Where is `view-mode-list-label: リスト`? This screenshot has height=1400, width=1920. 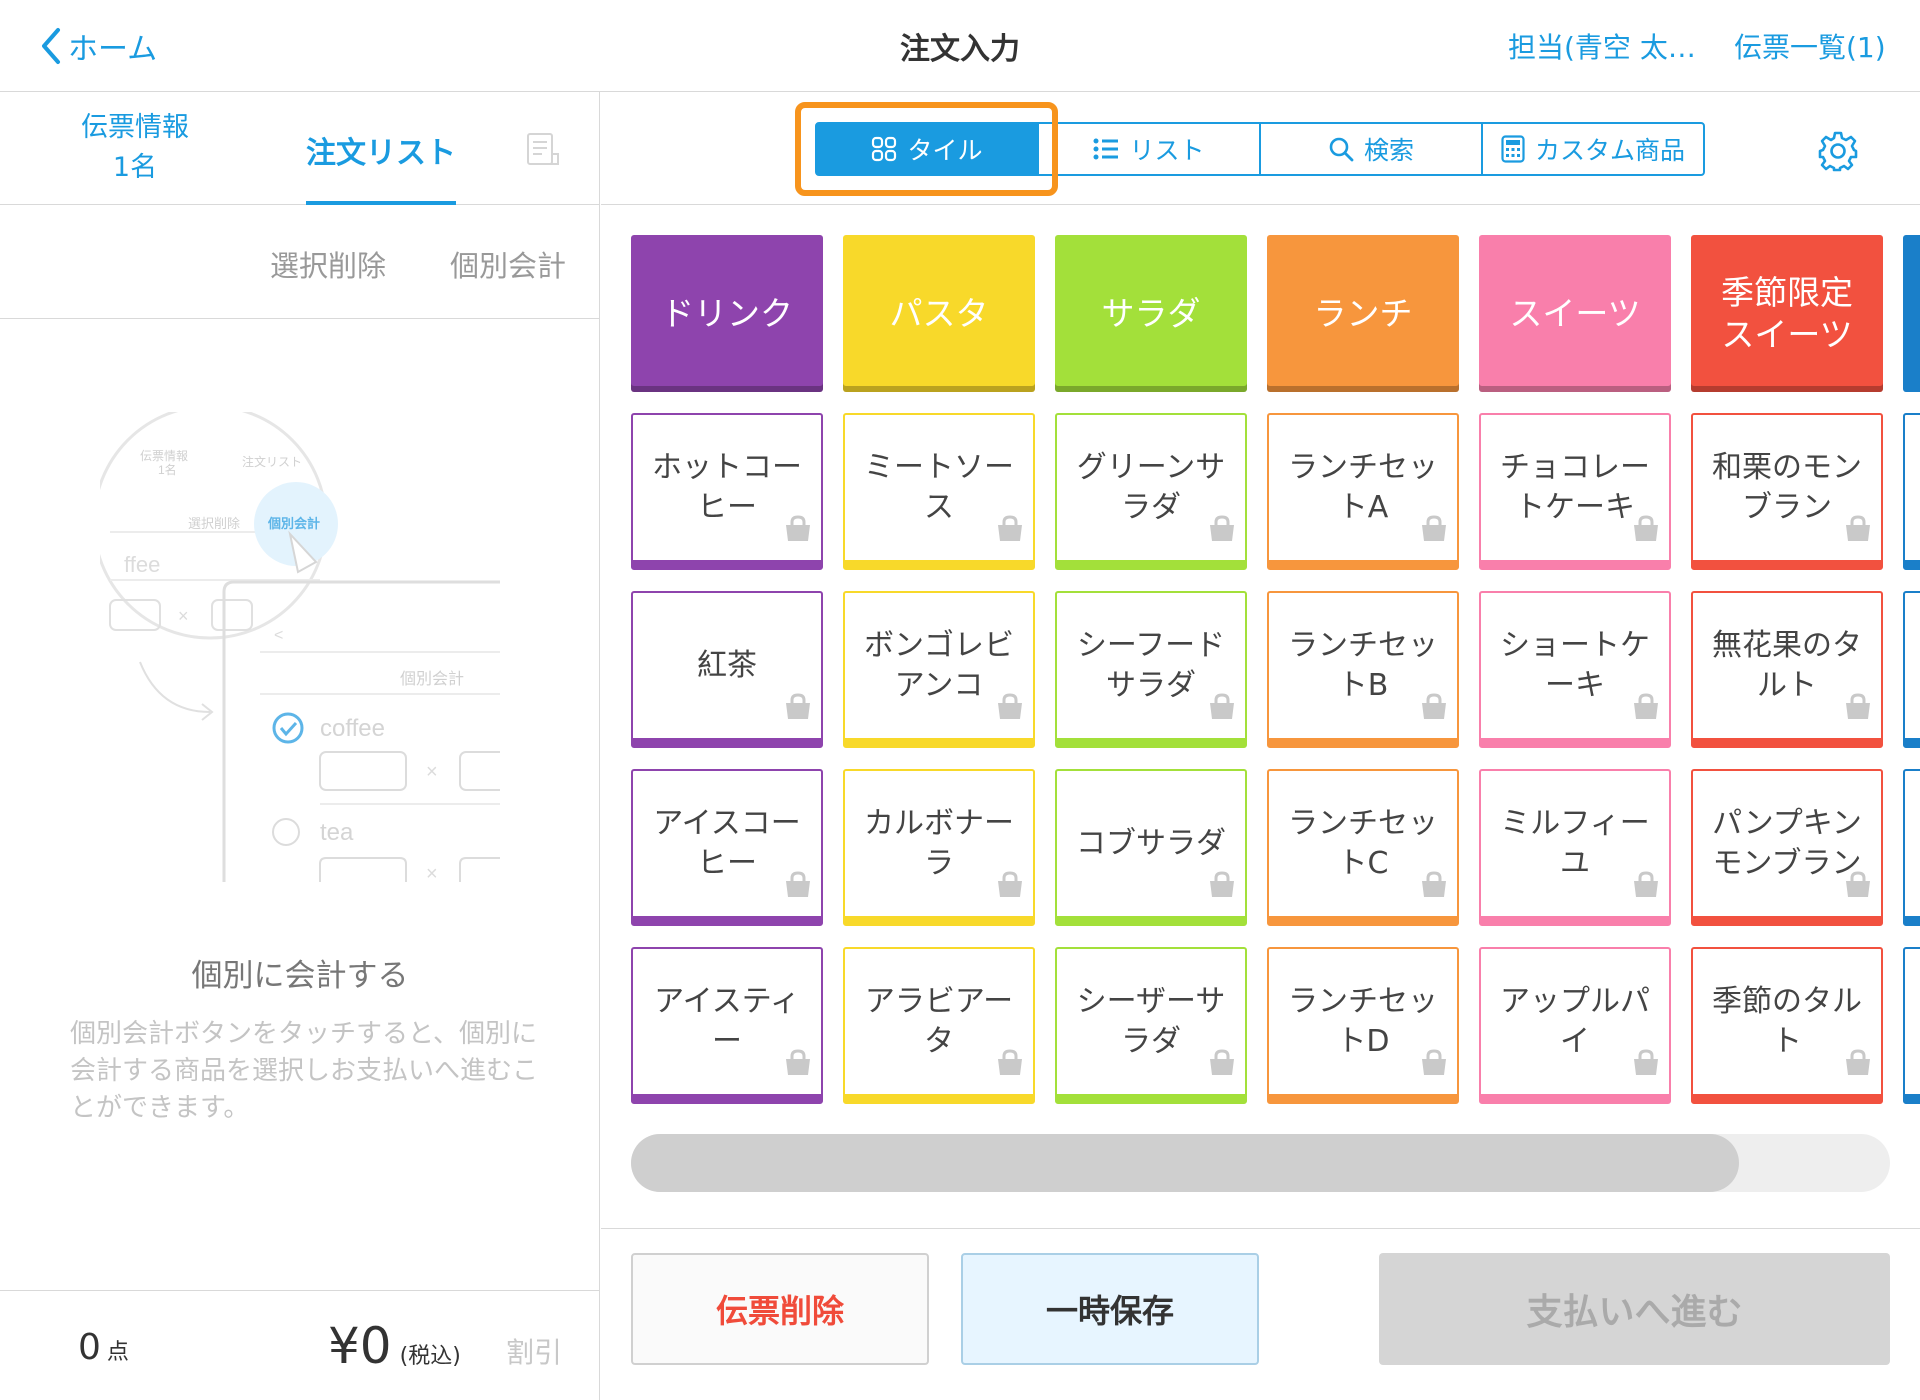 view-mode-list-label: リスト is located at coordinates (1167, 150).